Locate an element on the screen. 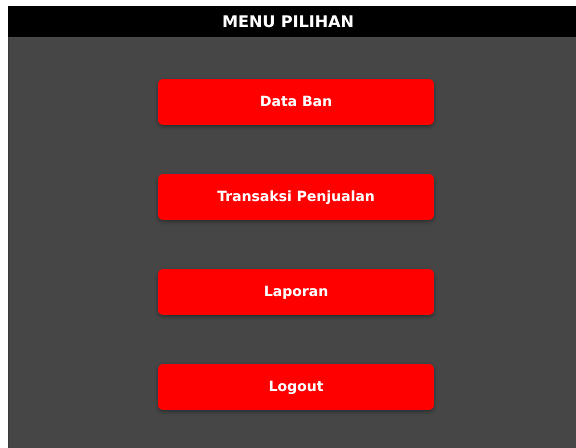 The width and height of the screenshot is (576, 448). window-title: MENU PILIHAN is located at coordinates (288, 21).